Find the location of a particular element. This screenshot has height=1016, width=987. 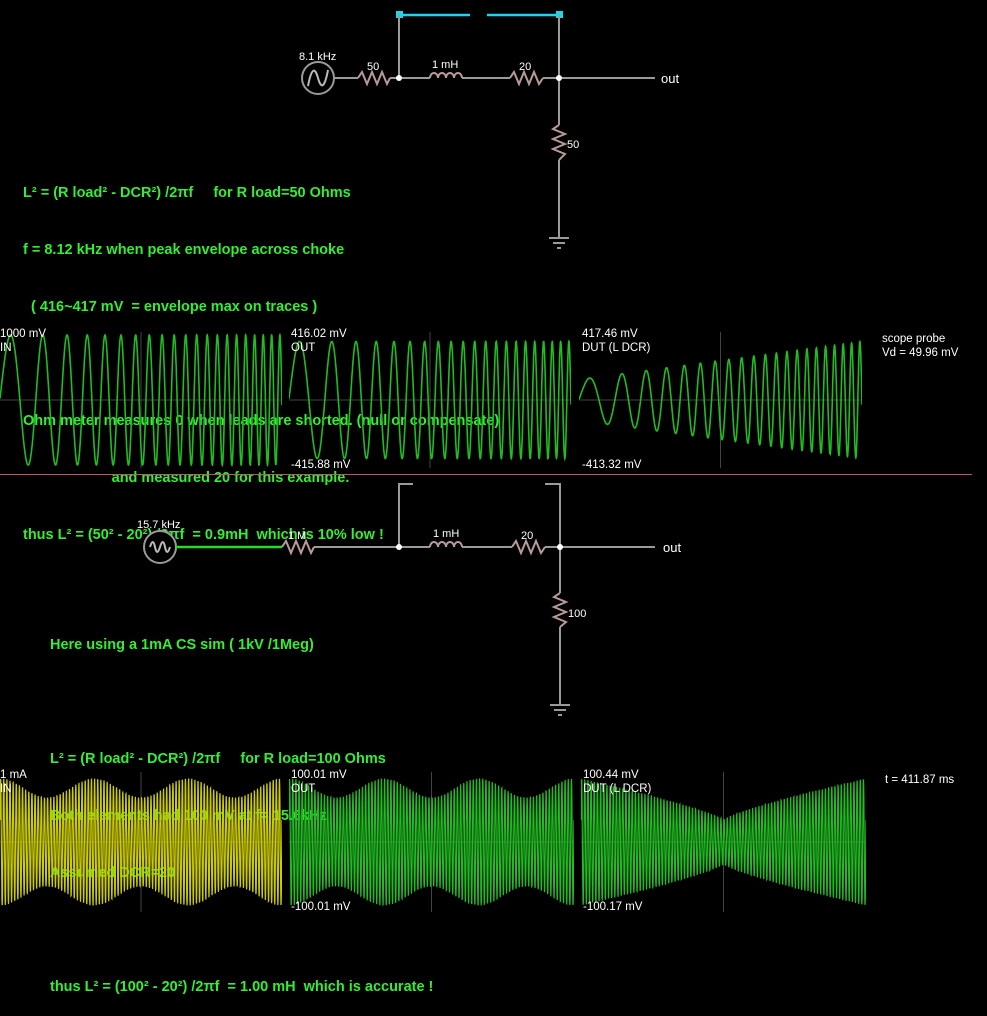

resistor-load-label: 100 is located at coordinates (577, 614).